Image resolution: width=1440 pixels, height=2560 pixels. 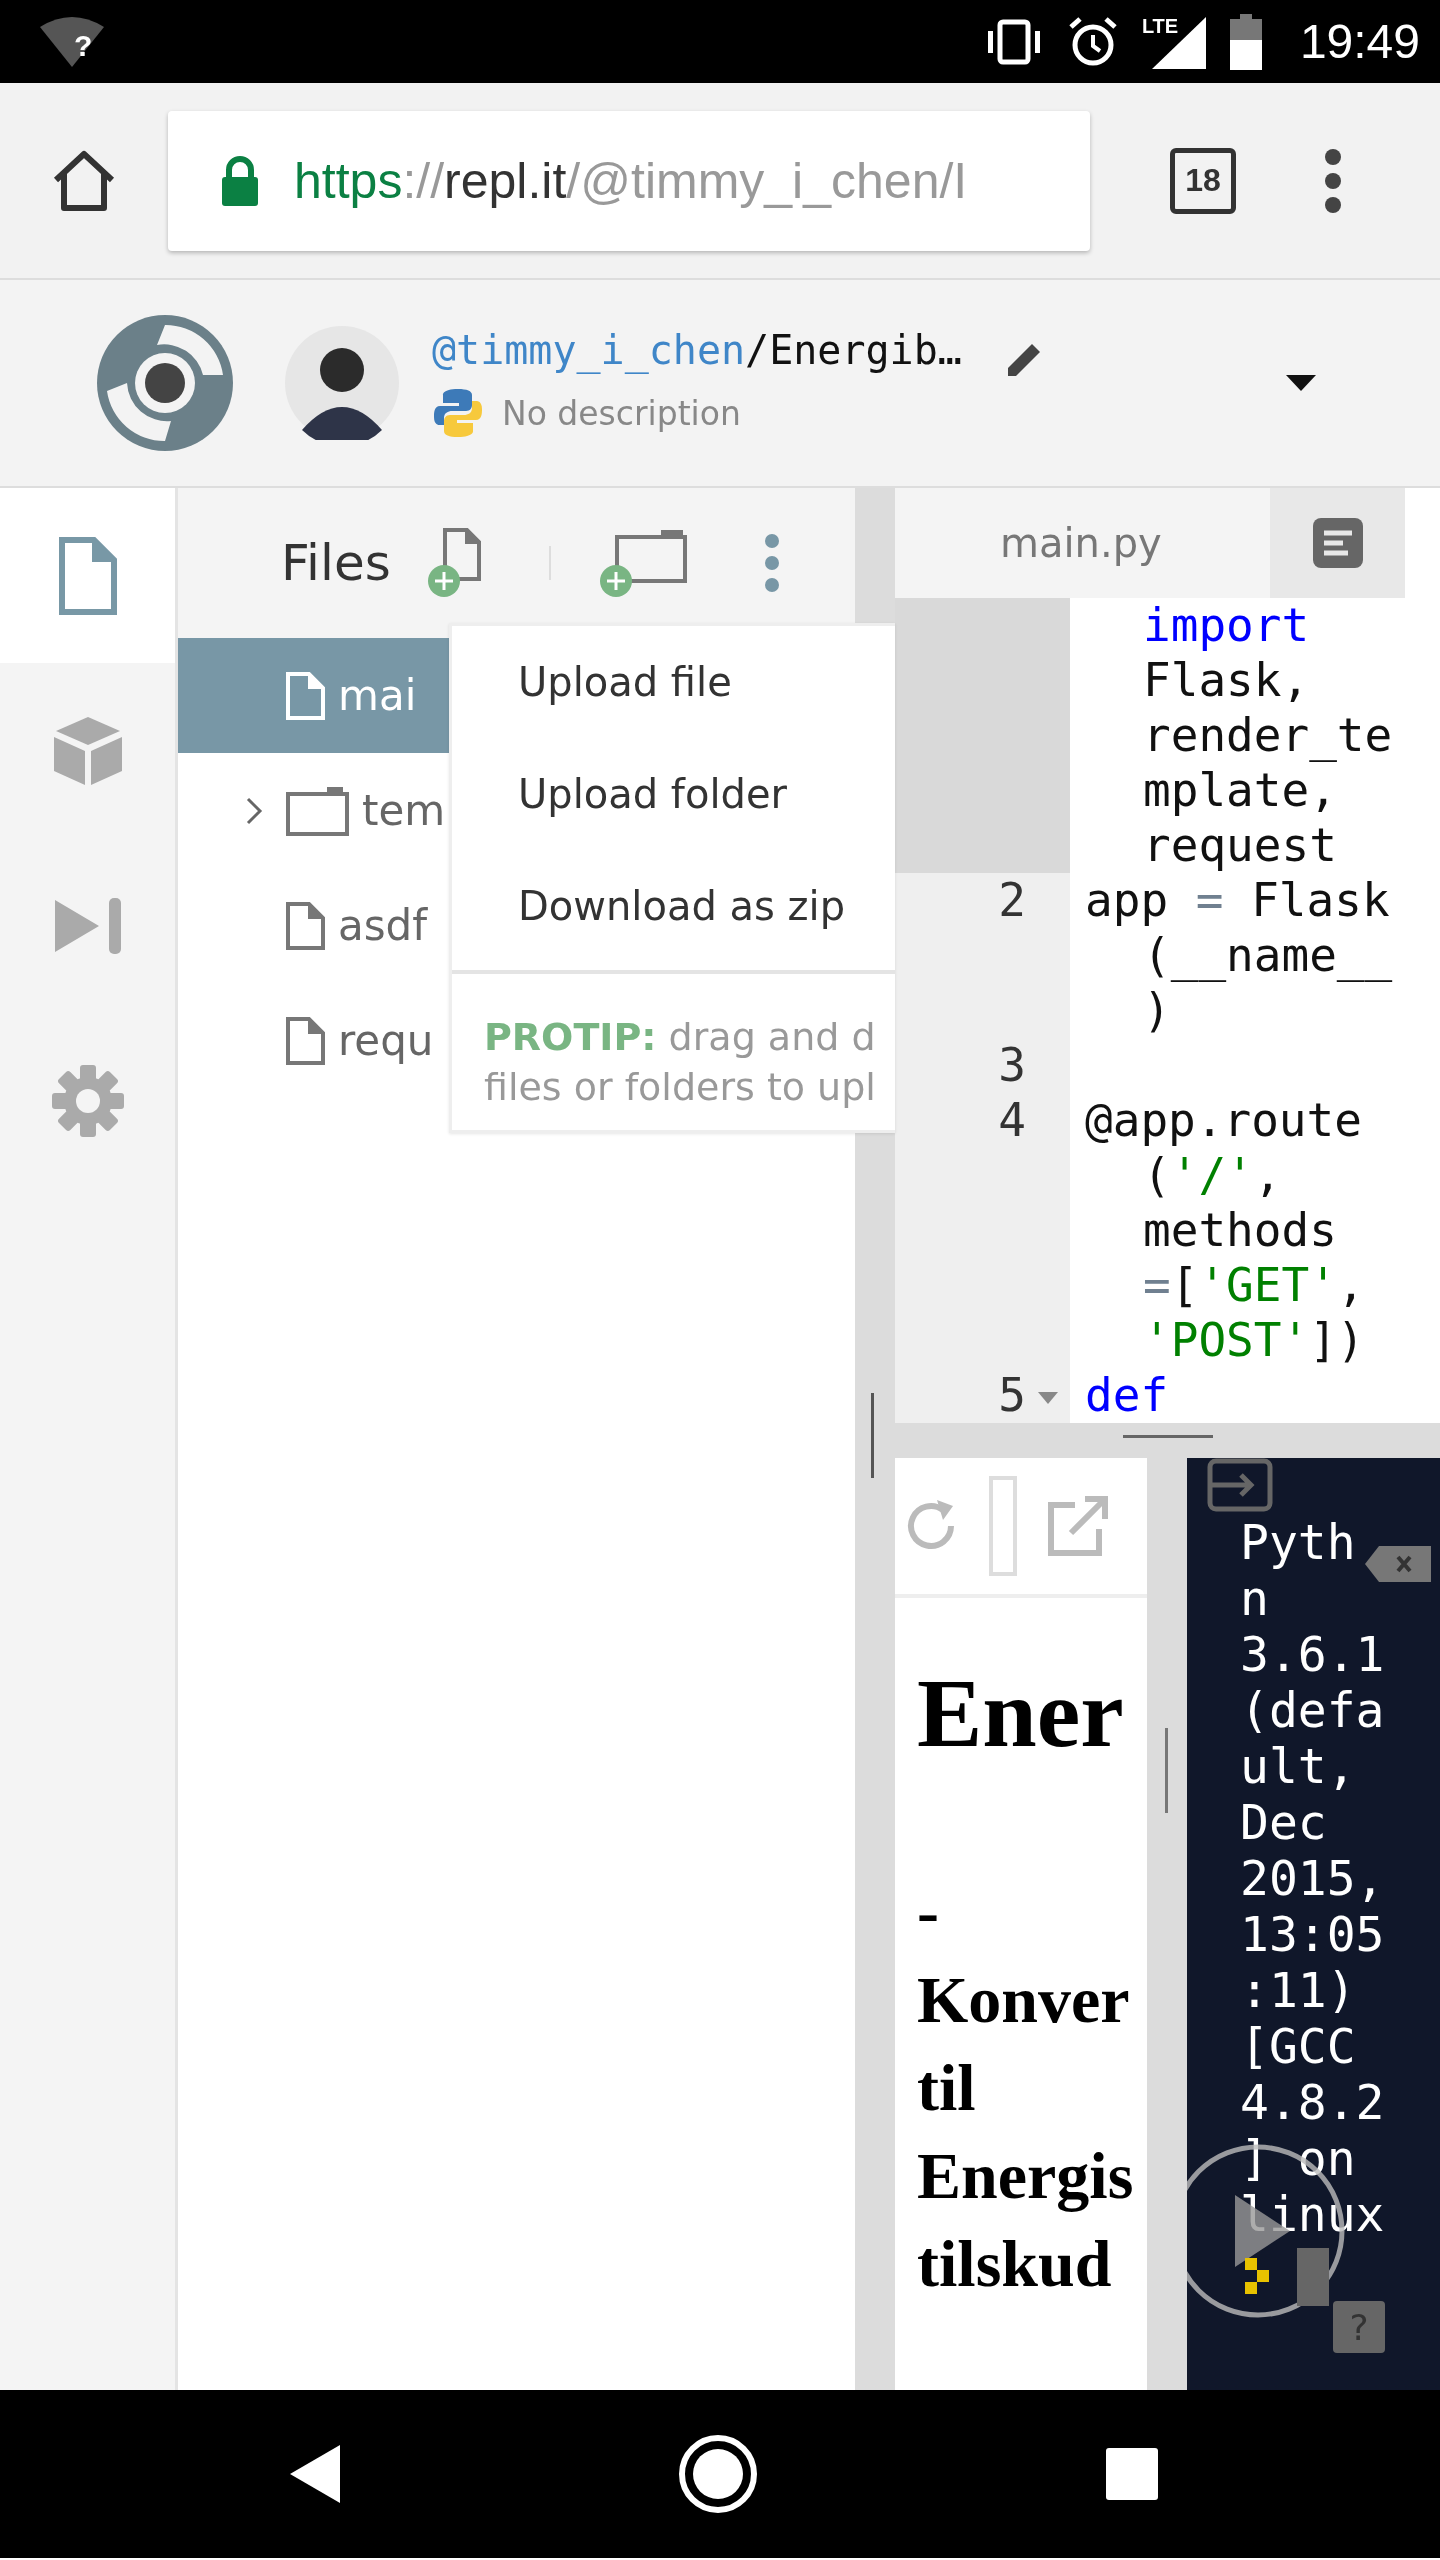 What do you see at coordinates (673, 1041) in the screenshot?
I see `protip-text: PROTIP: drag and d files or folders to upl` at bounding box center [673, 1041].